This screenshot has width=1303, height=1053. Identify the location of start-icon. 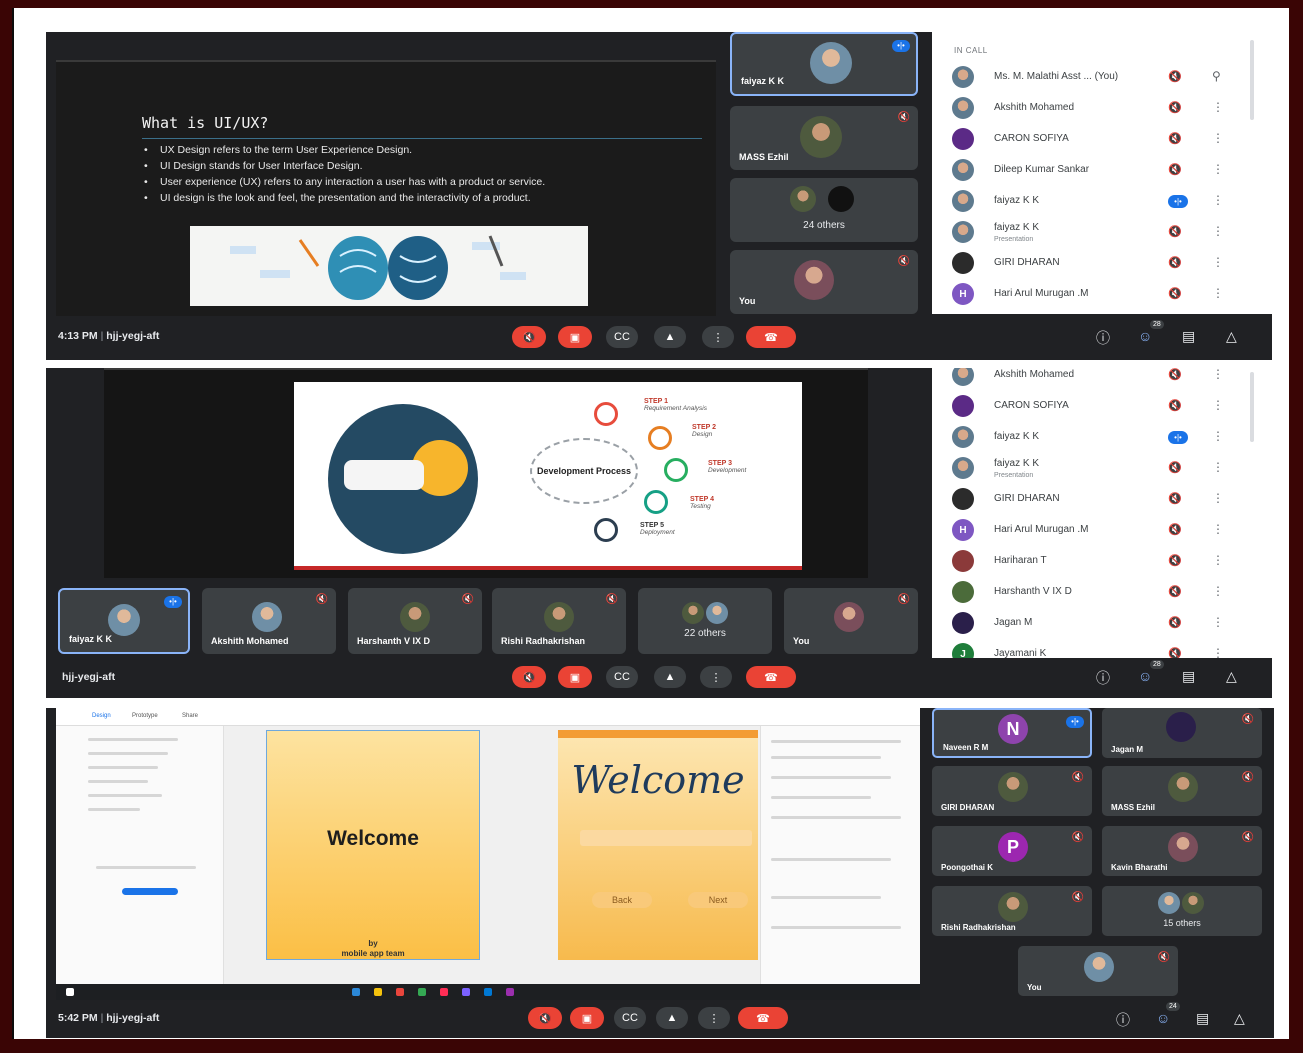
(70, 992).